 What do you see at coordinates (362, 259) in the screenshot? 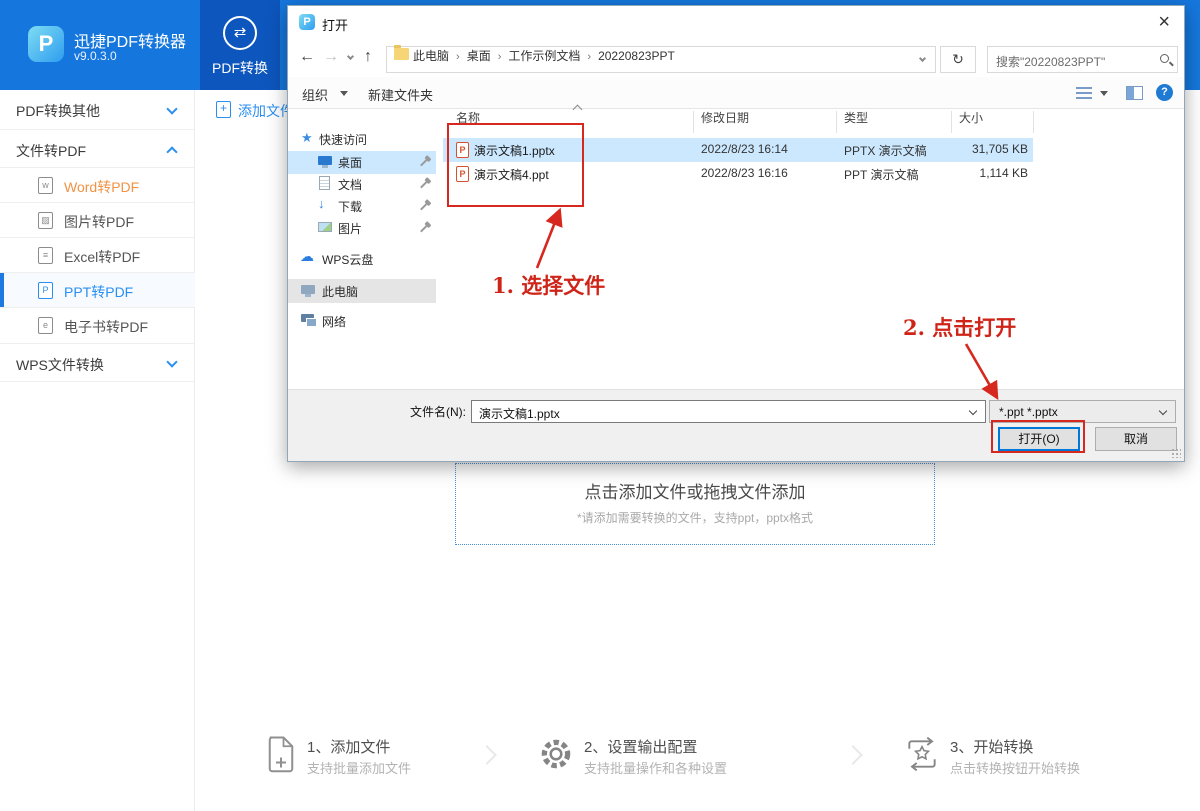
I see `nav-wps-cloud: ☁ WPS云盘` at bounding box center [362, 259].